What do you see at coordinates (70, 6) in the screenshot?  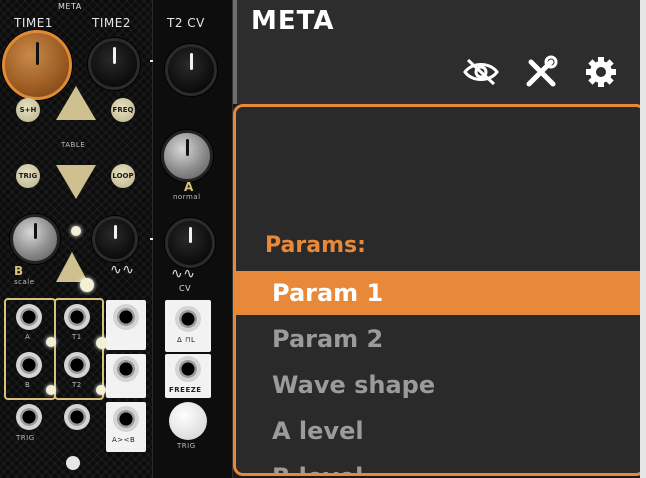 I see `module-header-label: META` at bounding box center [70, 6].